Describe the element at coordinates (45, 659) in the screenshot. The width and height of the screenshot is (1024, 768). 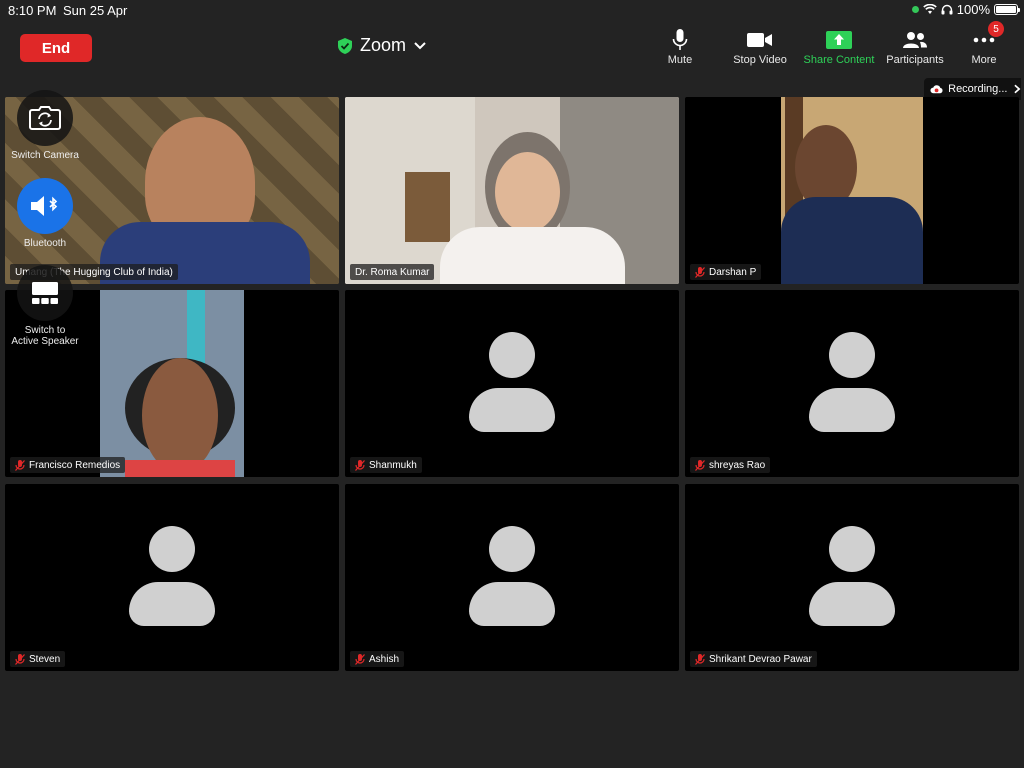
I see `participant-name: Steven` at that location.